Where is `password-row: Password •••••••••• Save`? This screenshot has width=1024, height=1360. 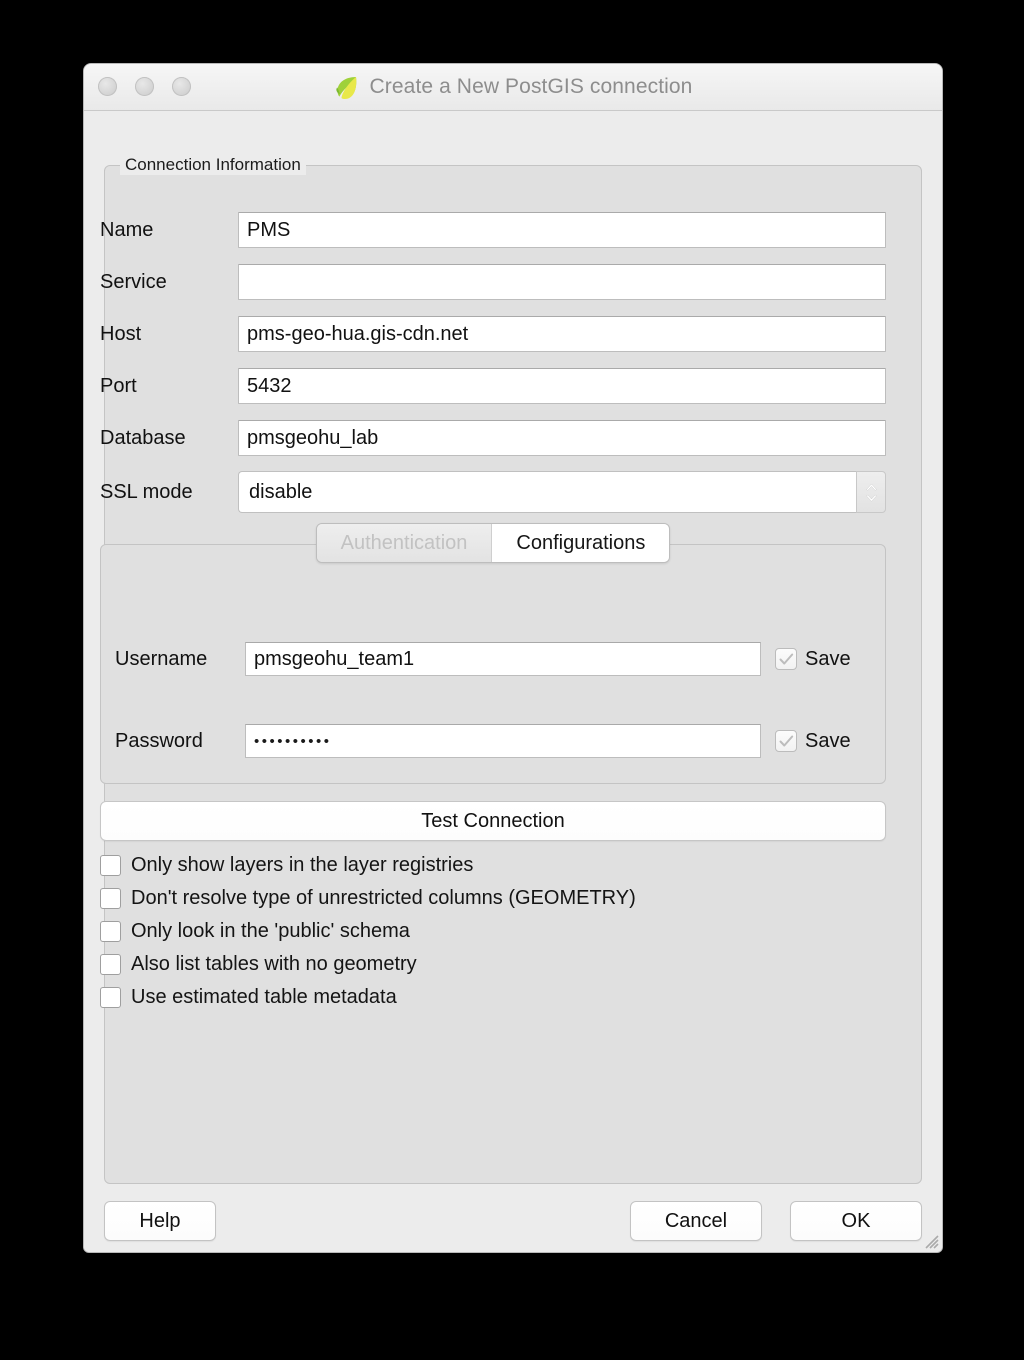
password-row: Password •••••••••• Save is located at coordinates (494, 741).